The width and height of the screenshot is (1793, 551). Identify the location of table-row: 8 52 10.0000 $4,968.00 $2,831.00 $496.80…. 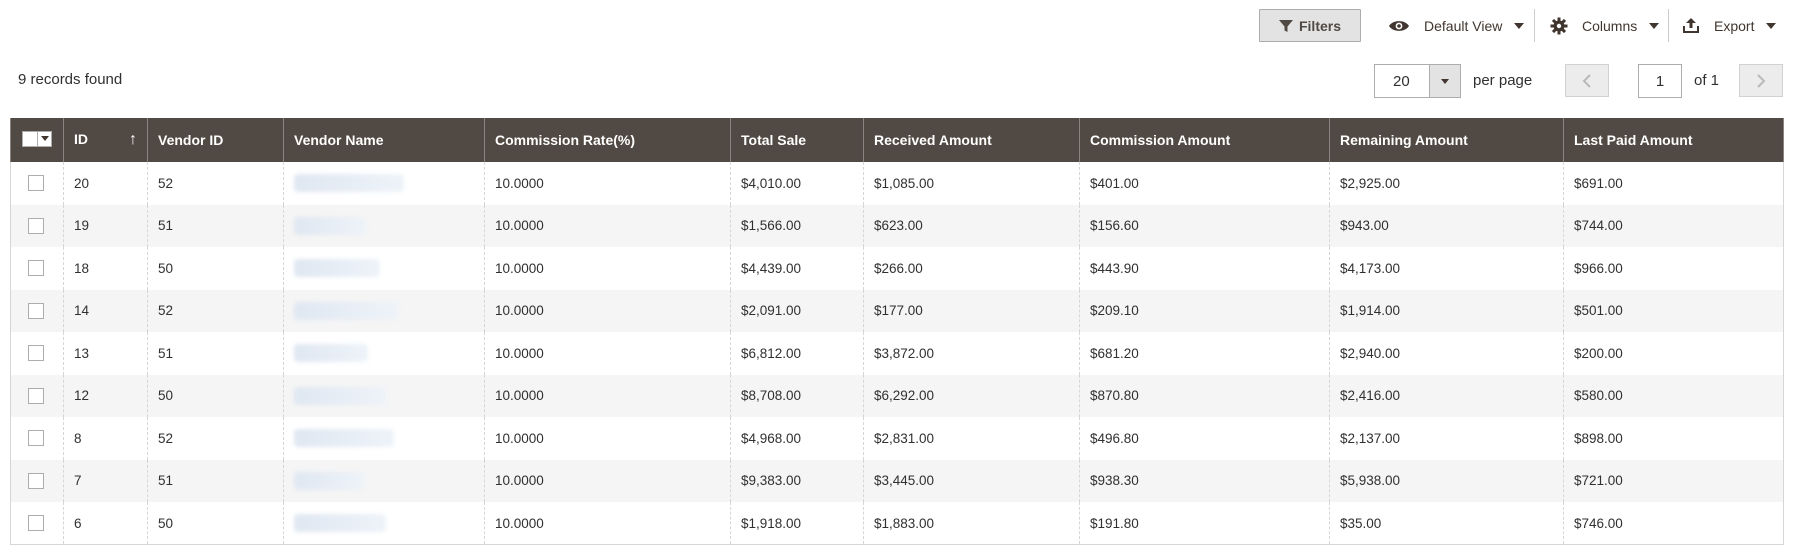
(897, 438).